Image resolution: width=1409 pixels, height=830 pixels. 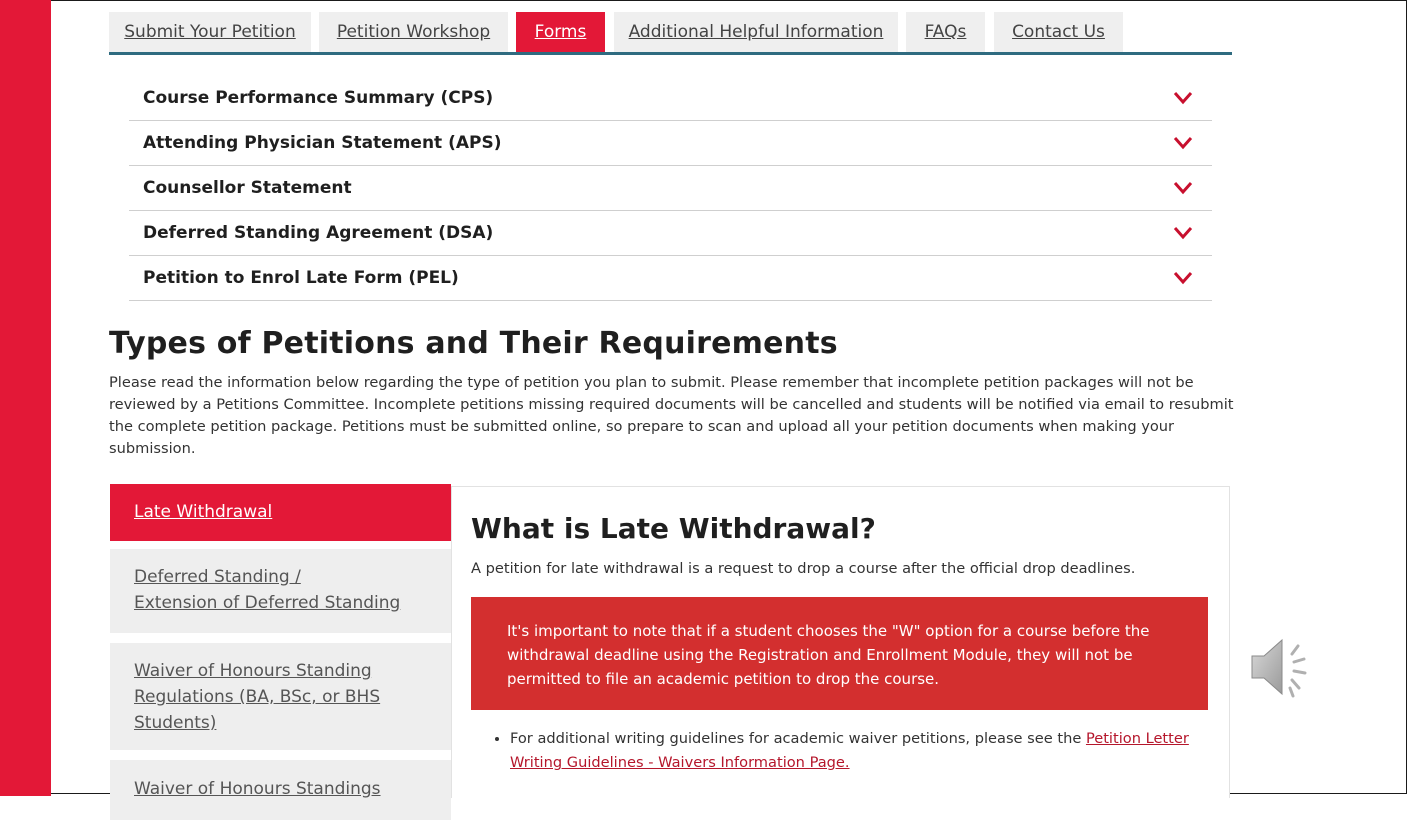 I want to click on tab-petition-workshop: Petition Workshop, so click(x=413, y=32).